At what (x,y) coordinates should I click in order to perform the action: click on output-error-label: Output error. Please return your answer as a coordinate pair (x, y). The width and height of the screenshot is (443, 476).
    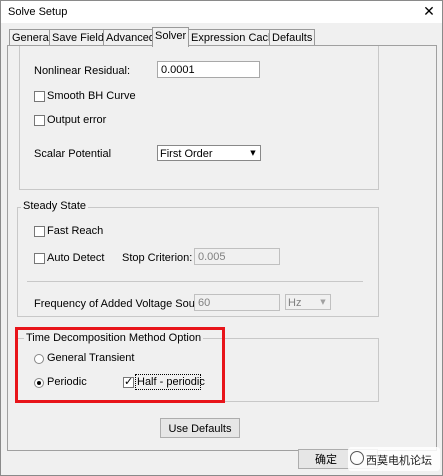
    Looking at the image, I should click on (77, 120).